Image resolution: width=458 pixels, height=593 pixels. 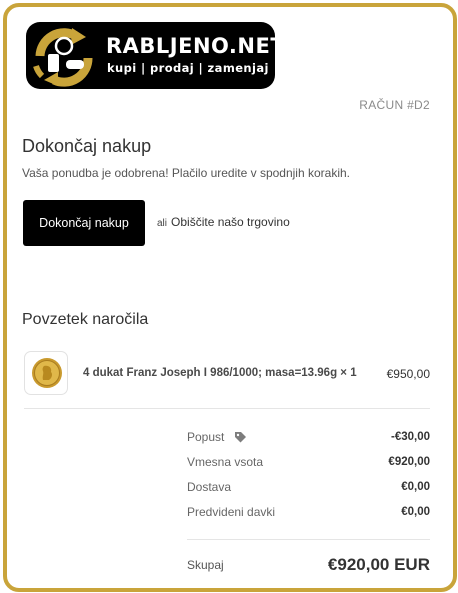 I want to click on taxes-label: Predvideni davki, so click(x=231, y=512).